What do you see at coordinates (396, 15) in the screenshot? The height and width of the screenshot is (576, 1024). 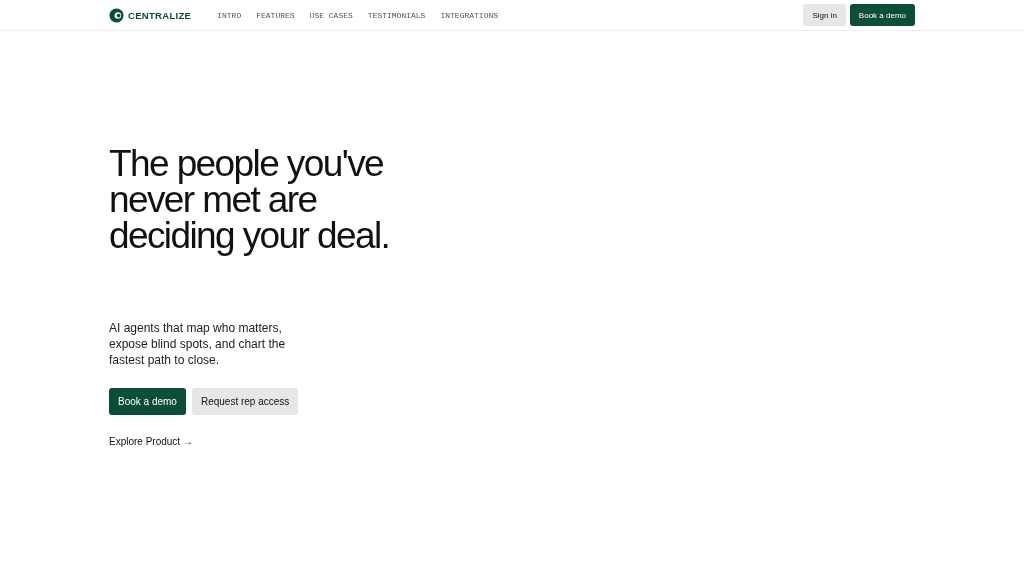 I see `nav-link: TESTIMONIALS` at bounding box center [396, 15].